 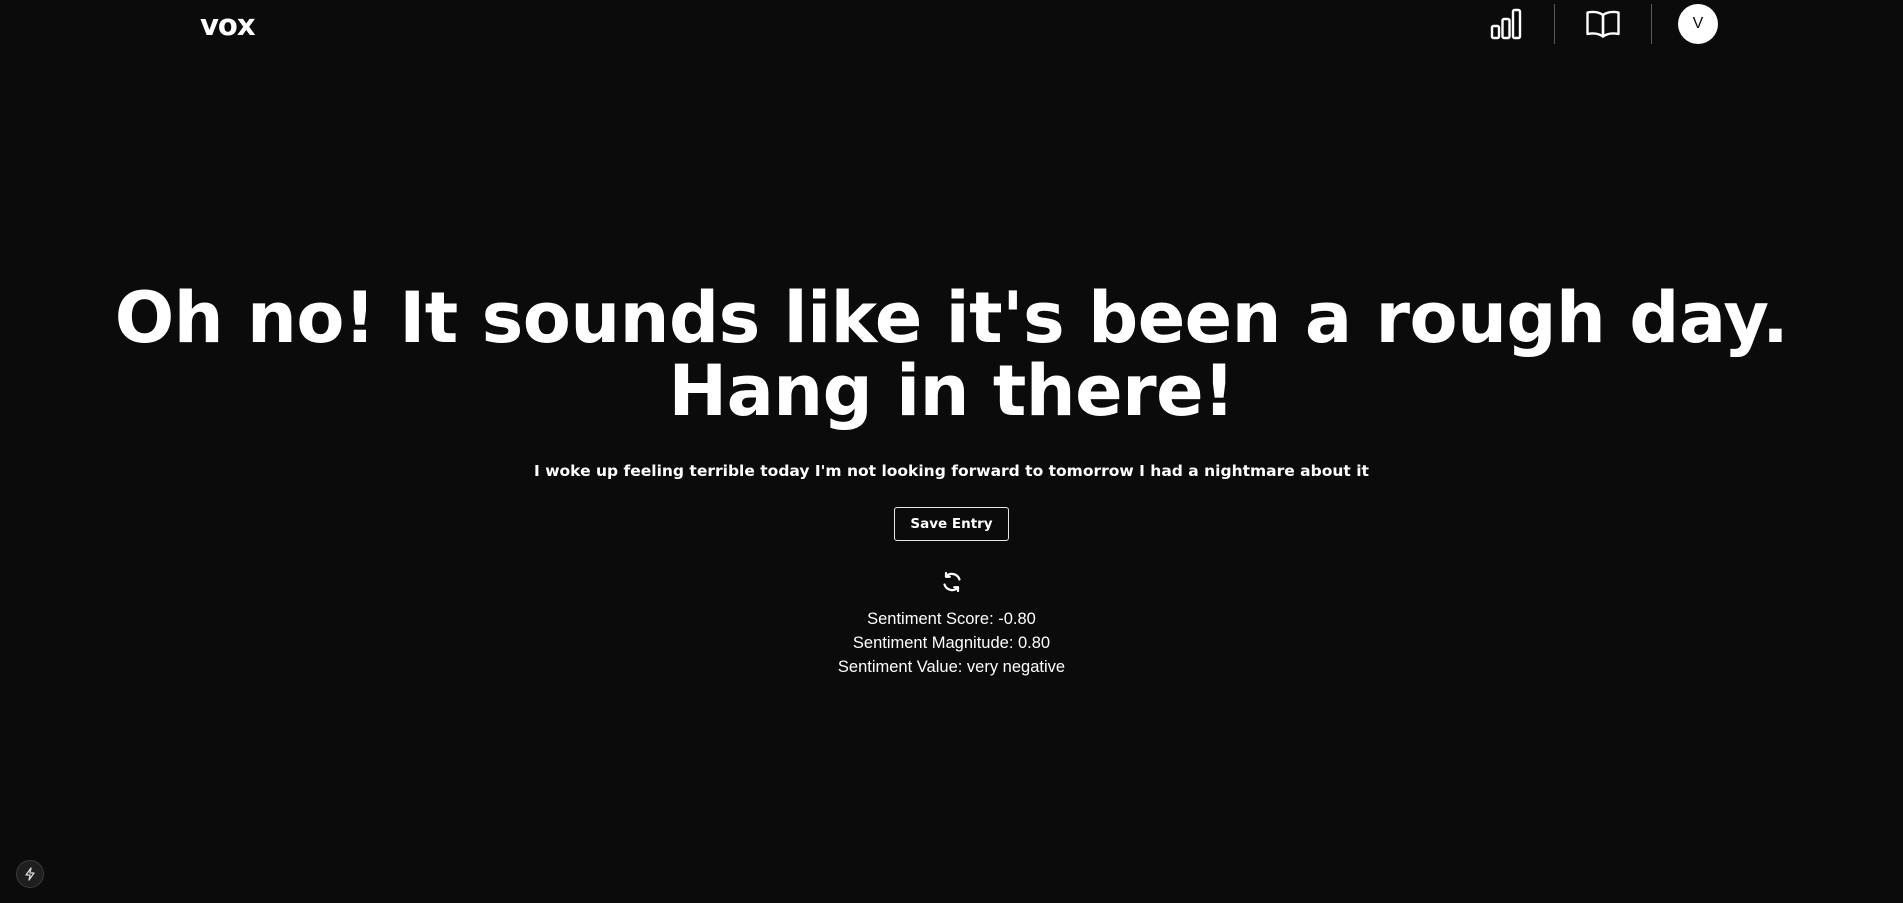 I want to click on avatar: V, so click(x=1698, y=24).